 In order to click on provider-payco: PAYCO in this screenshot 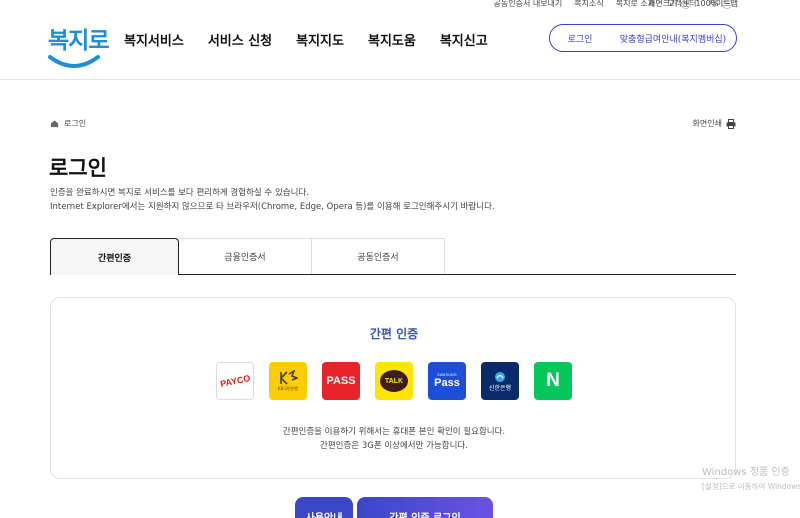, I will do `click(235, 381)`.